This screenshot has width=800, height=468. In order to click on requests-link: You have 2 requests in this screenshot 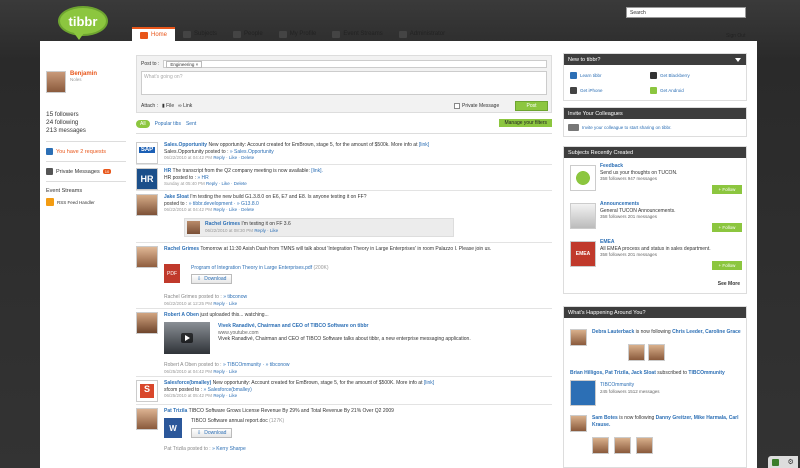, I will do `click(86, 151)`.